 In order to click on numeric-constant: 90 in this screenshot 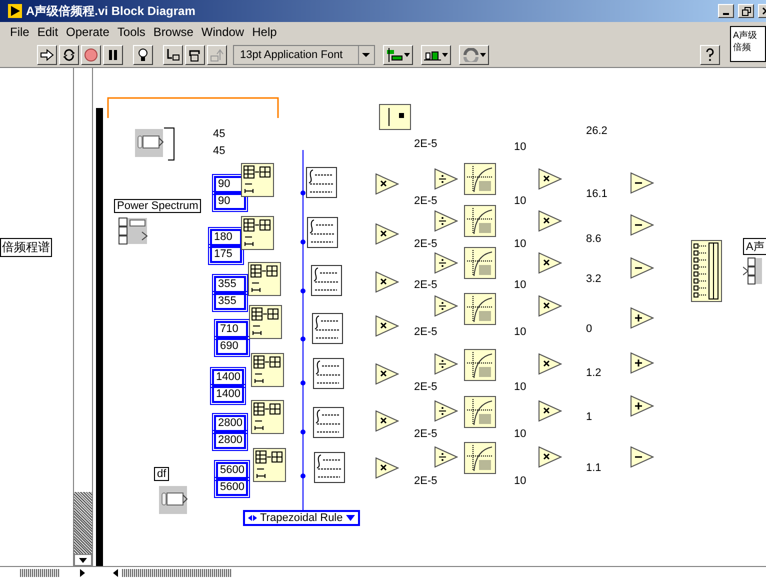, I will do `click(230, 201)`.